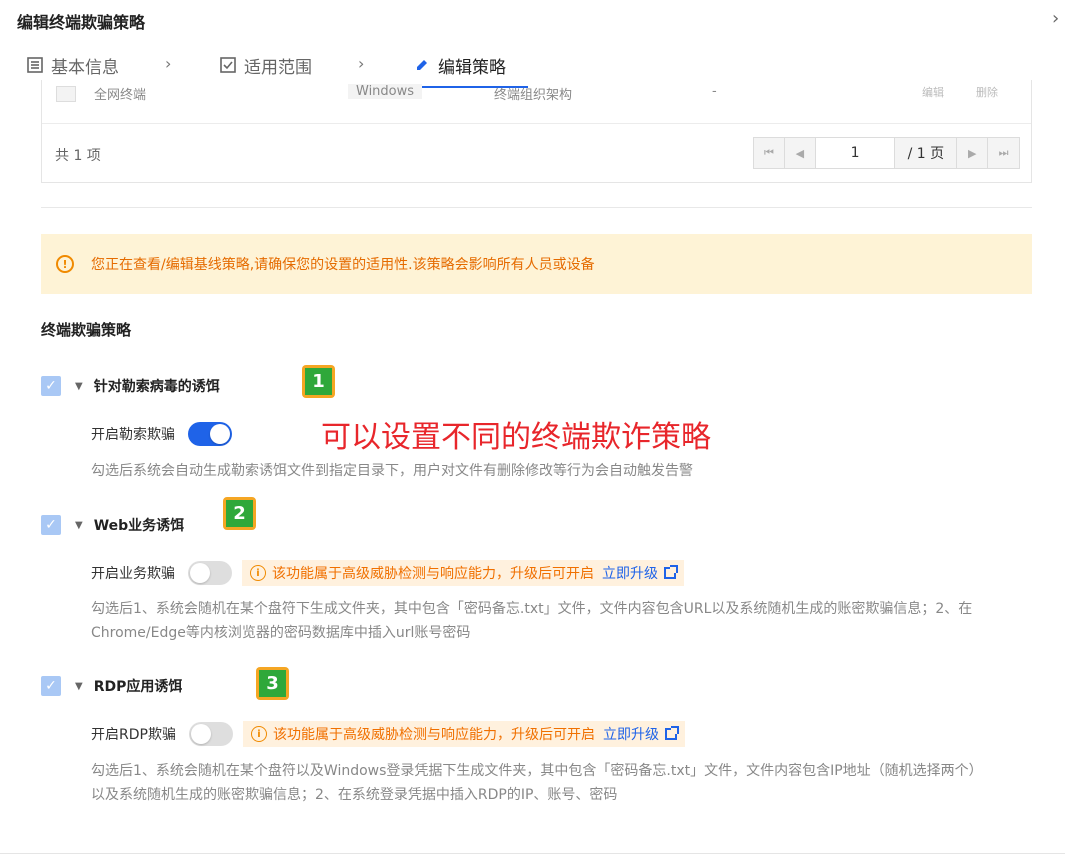 This screenshot has width=1065, height=864. Describe the element at coordinates (385, 91) in the screenshot. I see `table-cell: Windows` at that location.